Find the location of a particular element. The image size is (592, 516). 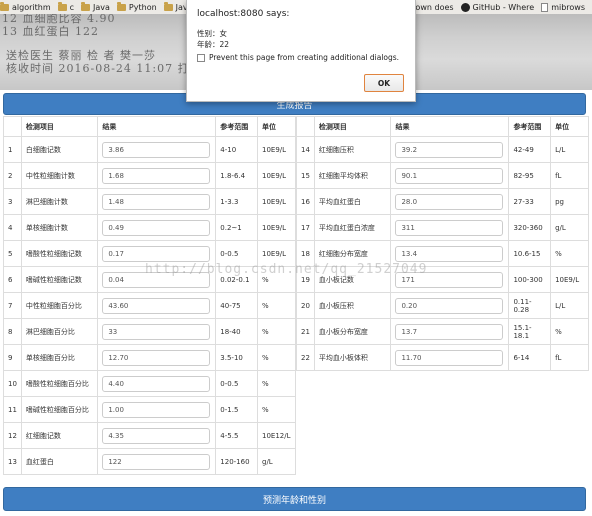

header-reference: 参考范围 is located at coordinates (530, 126).